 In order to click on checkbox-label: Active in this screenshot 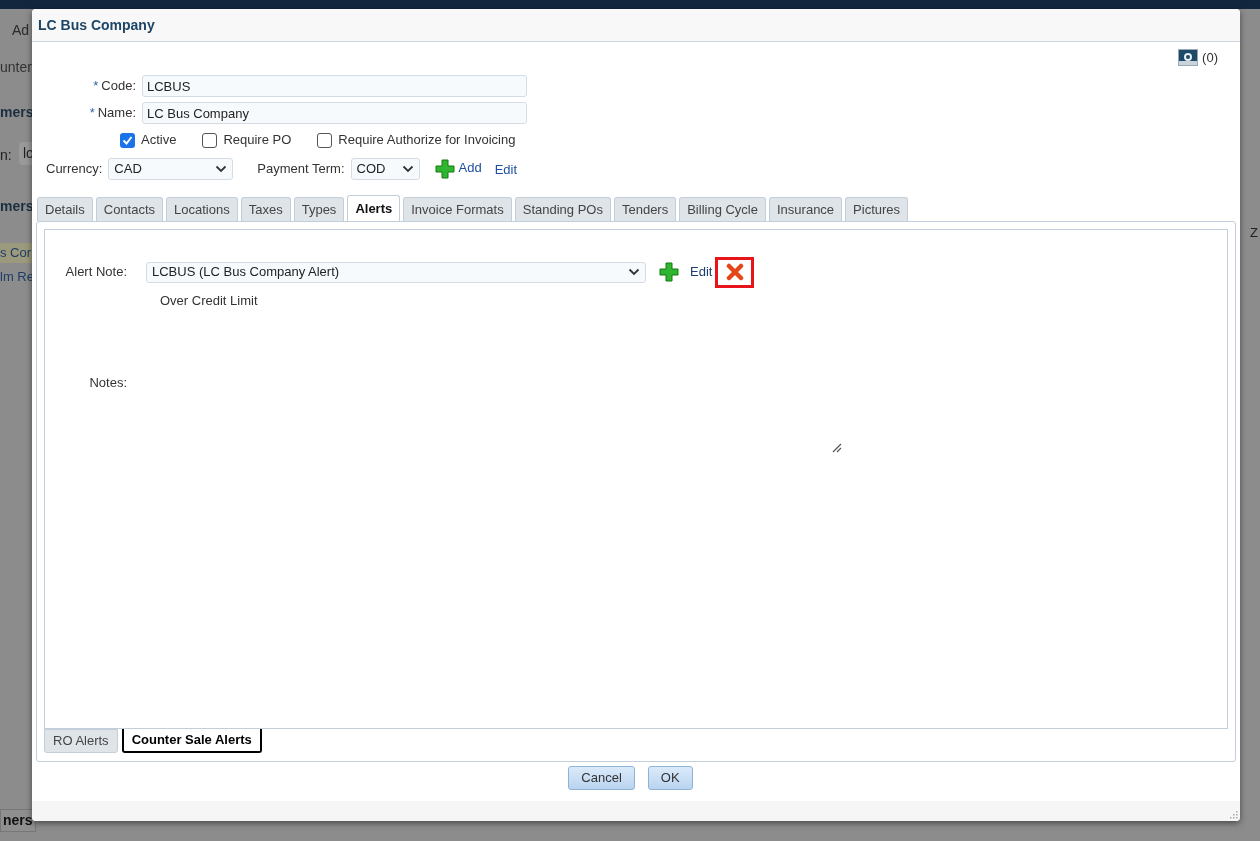, I will do `click(159, 140)`.